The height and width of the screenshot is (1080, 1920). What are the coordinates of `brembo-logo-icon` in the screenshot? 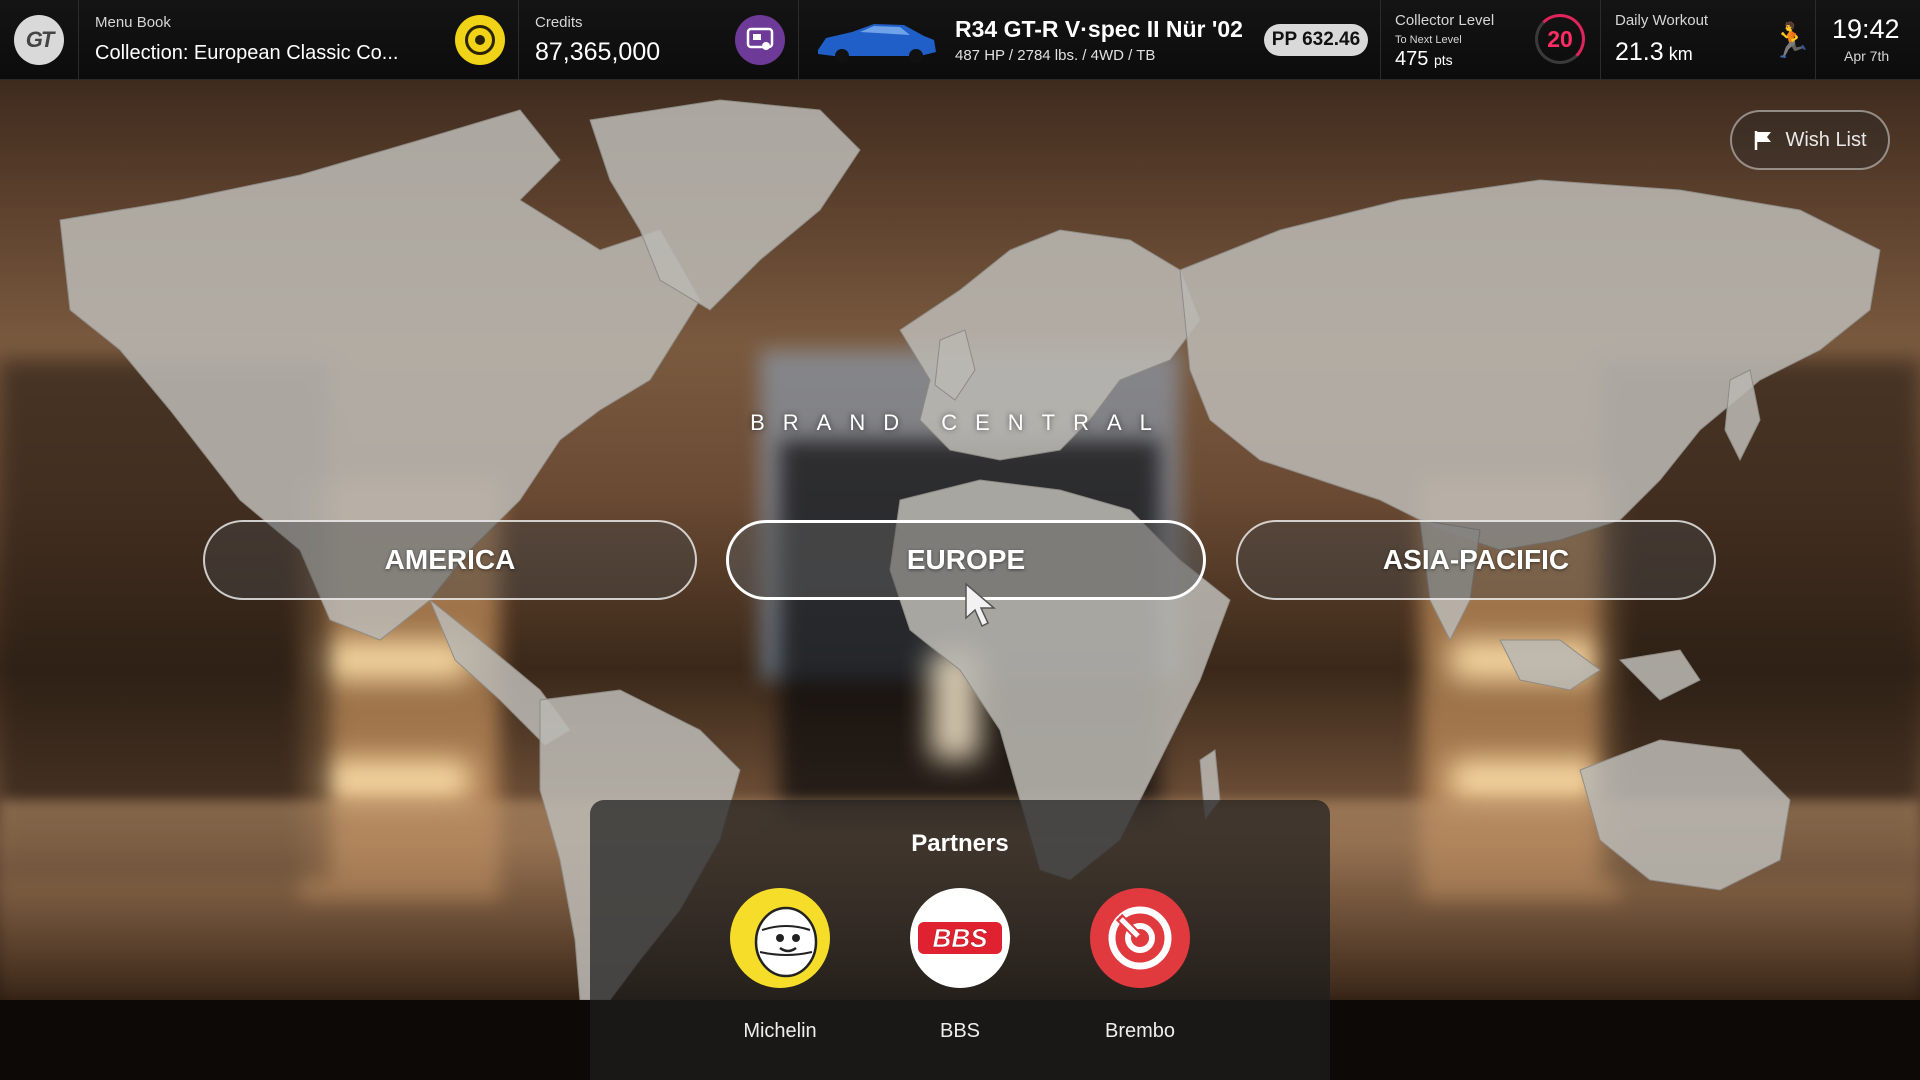 It's located at (1140, 938).